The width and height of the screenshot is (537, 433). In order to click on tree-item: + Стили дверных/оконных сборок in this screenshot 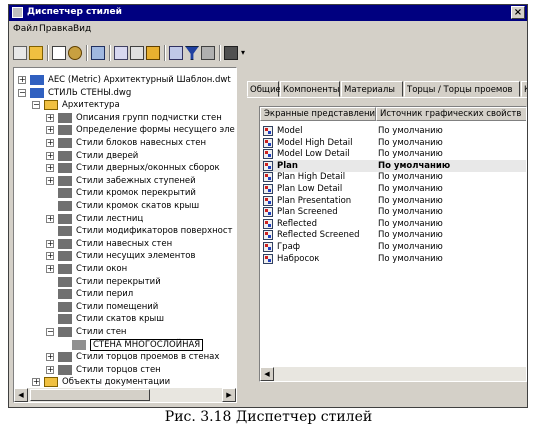, I will do `click(125, 168)`.